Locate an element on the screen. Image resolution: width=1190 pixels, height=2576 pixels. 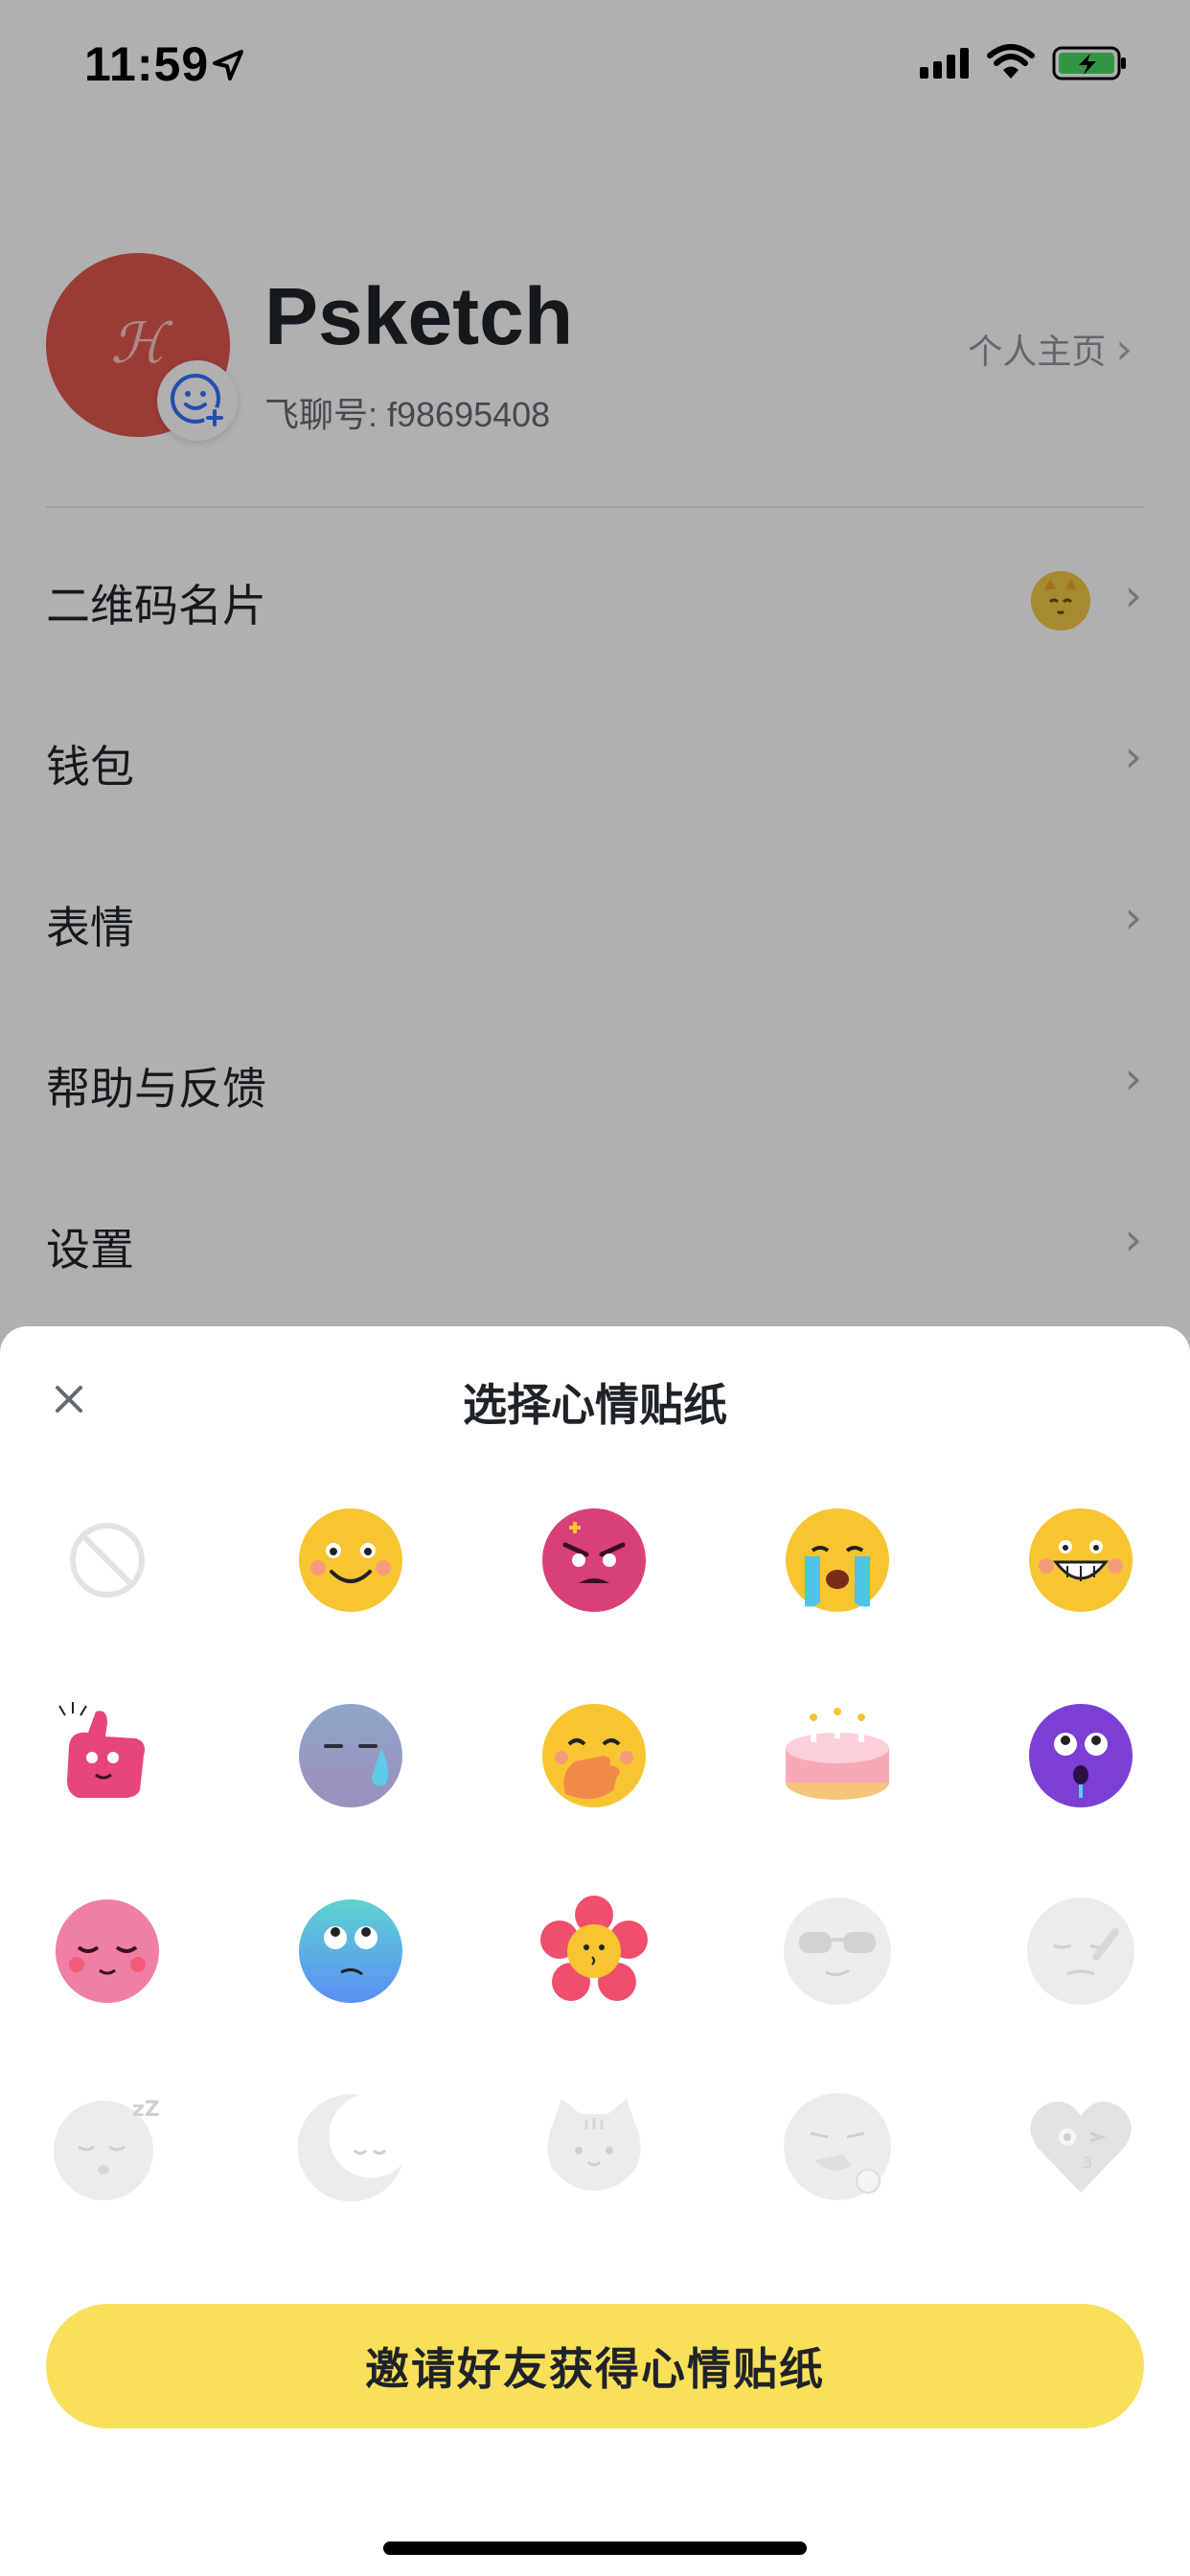
cat-sticker-icon is located at coordinates (594, 2145).